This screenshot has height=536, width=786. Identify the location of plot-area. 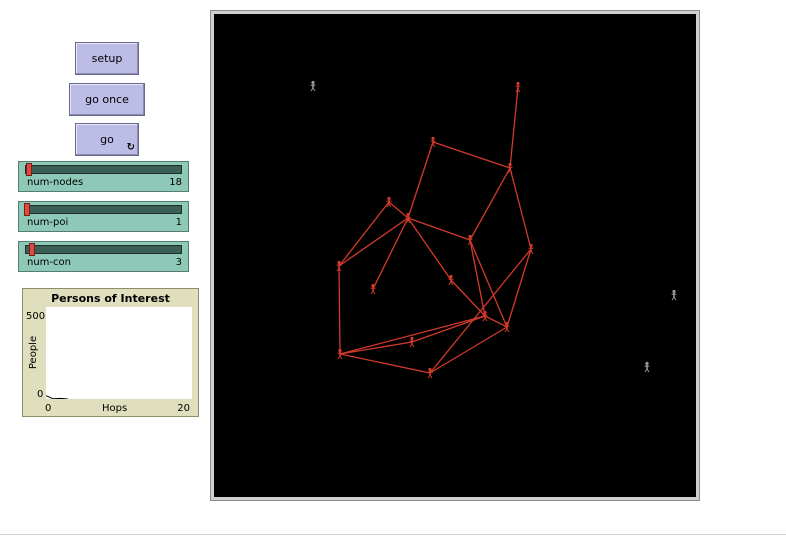
(118, 353).